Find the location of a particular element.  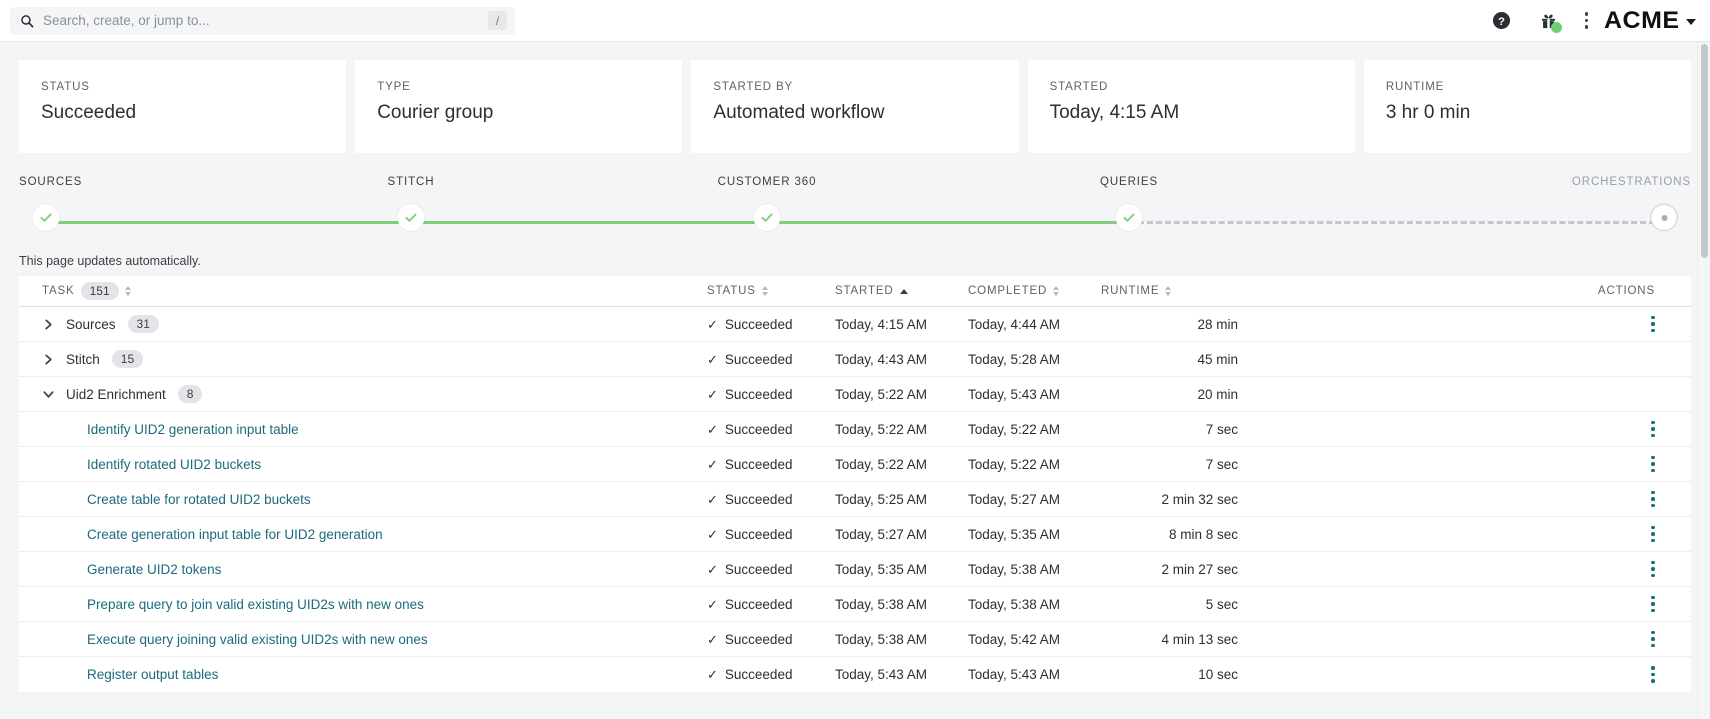

step-node-queries is located at coordinates (1129, 217).